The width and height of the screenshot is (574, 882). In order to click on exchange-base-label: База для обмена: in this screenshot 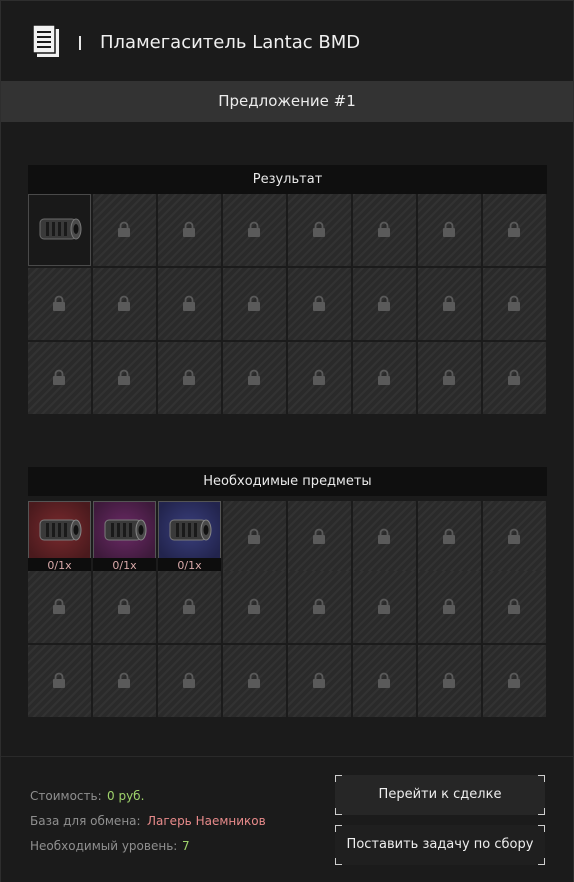, I will do `click(85, 821)`.